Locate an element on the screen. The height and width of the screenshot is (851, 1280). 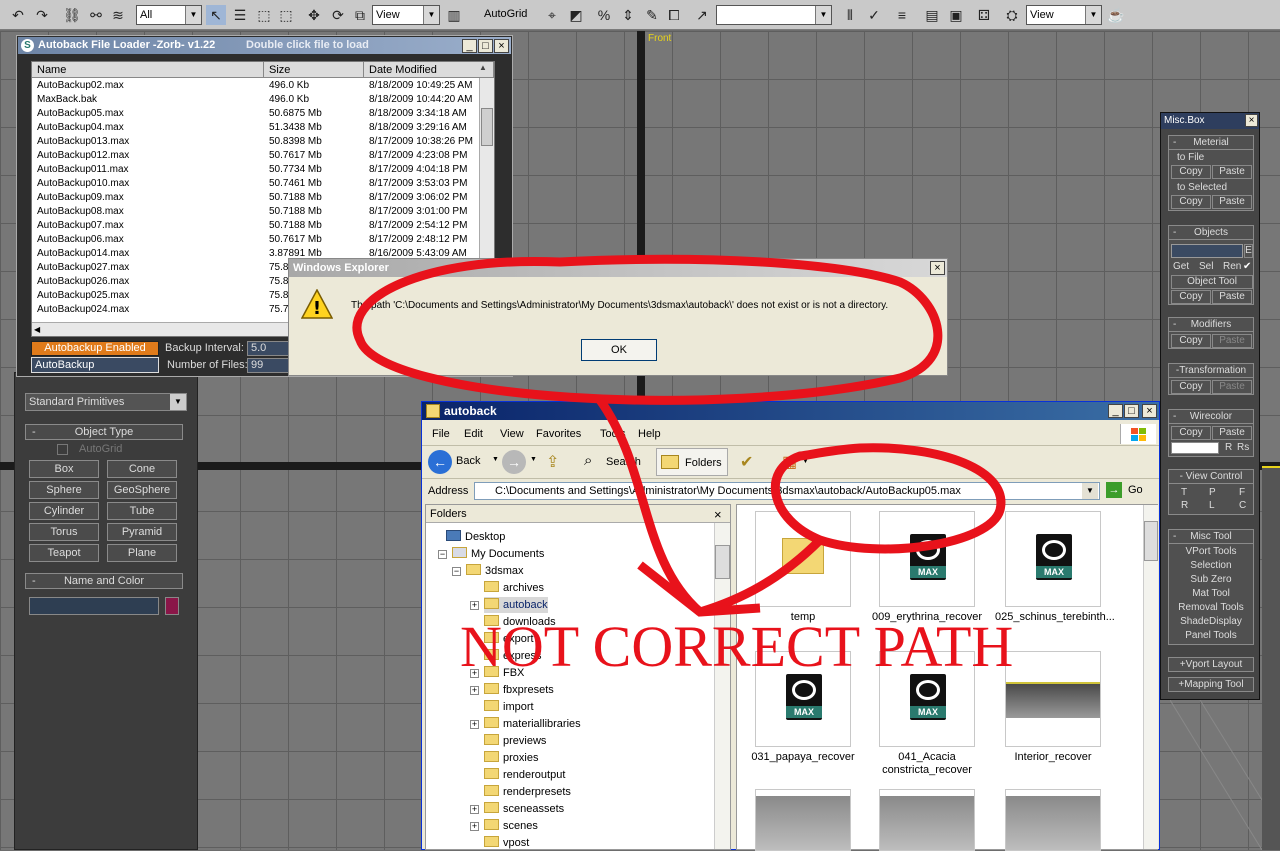
named-selection-dropdown: ▼ is located at coordinates (774, 15).